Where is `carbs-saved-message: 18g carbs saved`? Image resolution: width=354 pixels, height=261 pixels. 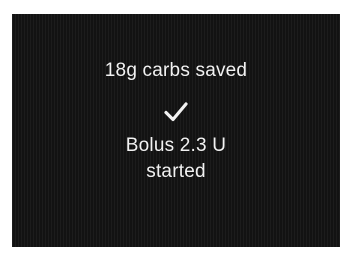
carbs-saved-message: 18g carbs saved is located at coordinates (176, 70).